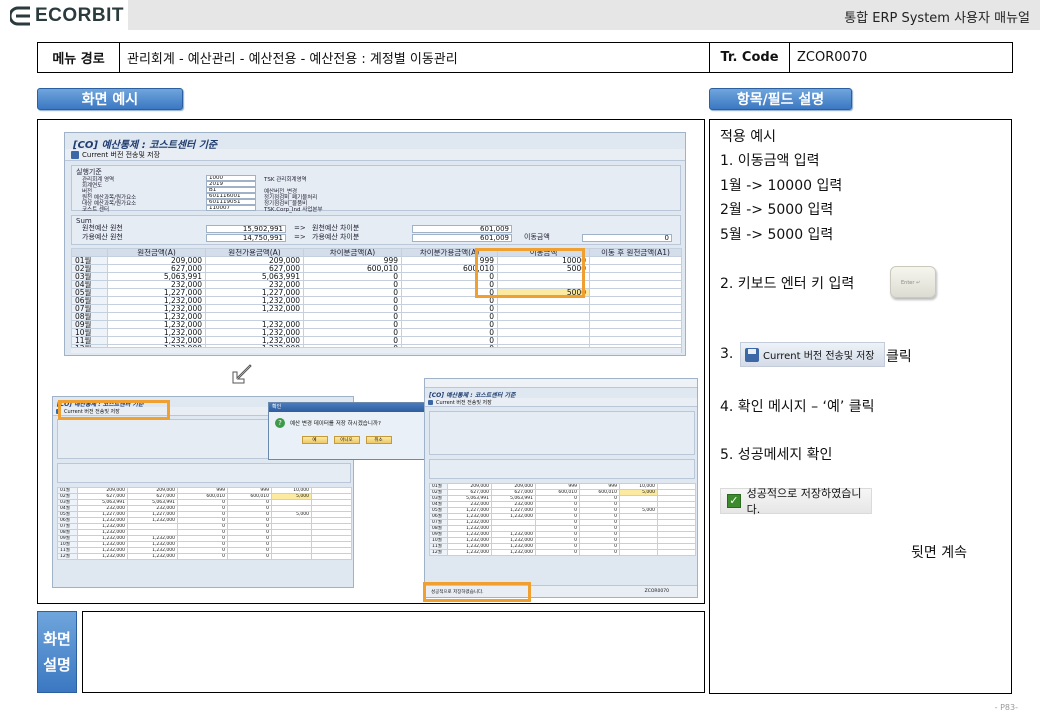  What do you see at coordinates (561, 383) in the screenshot?
I see `sap-right-menubar` at bounding box center [561, 383].